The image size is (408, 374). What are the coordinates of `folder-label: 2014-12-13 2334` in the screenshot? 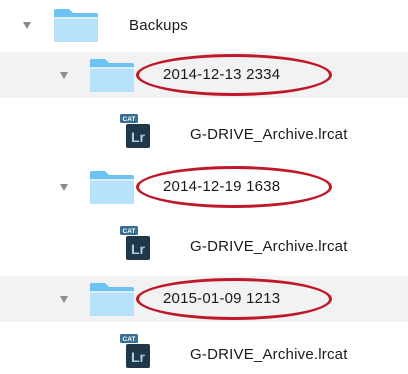 It's located at (222, 74).